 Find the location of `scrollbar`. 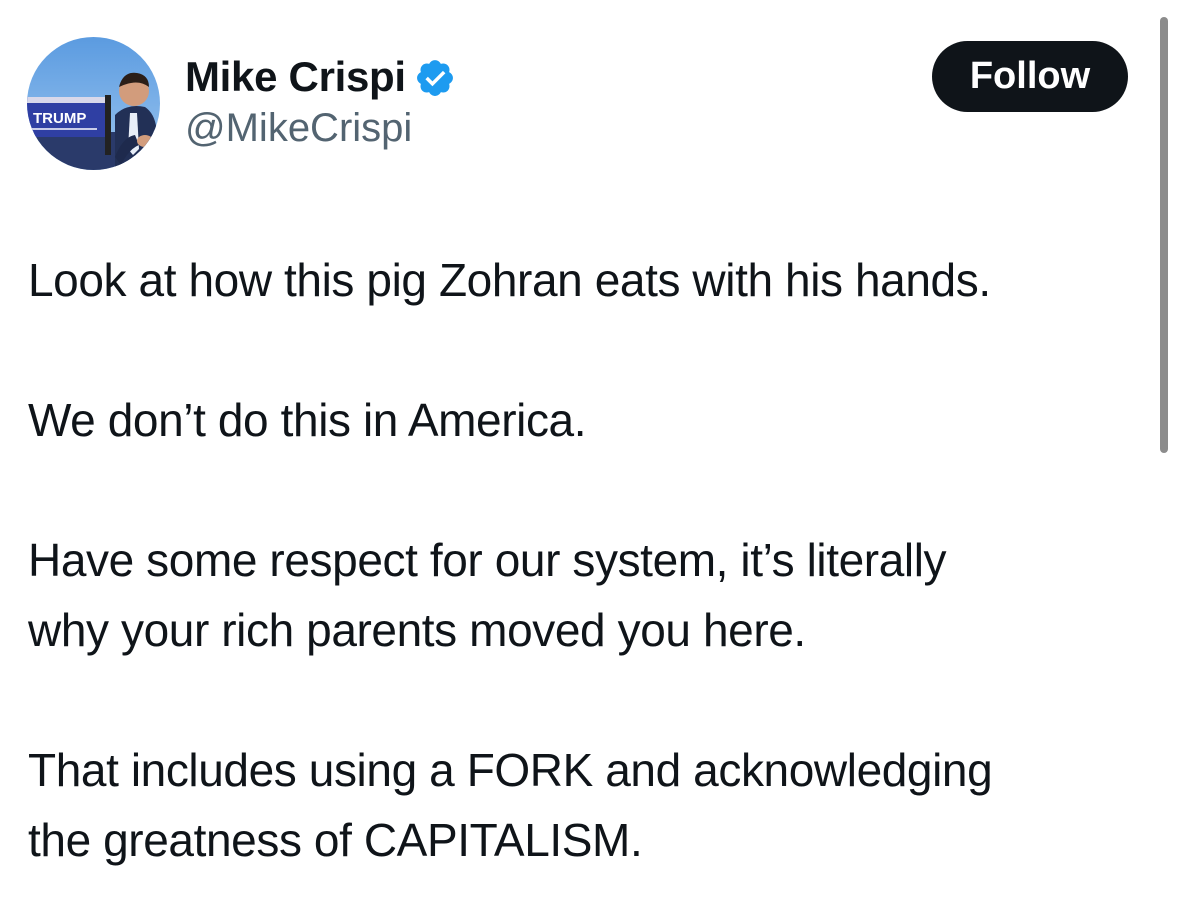

scrollbar is located at coordinates (1164, 235).